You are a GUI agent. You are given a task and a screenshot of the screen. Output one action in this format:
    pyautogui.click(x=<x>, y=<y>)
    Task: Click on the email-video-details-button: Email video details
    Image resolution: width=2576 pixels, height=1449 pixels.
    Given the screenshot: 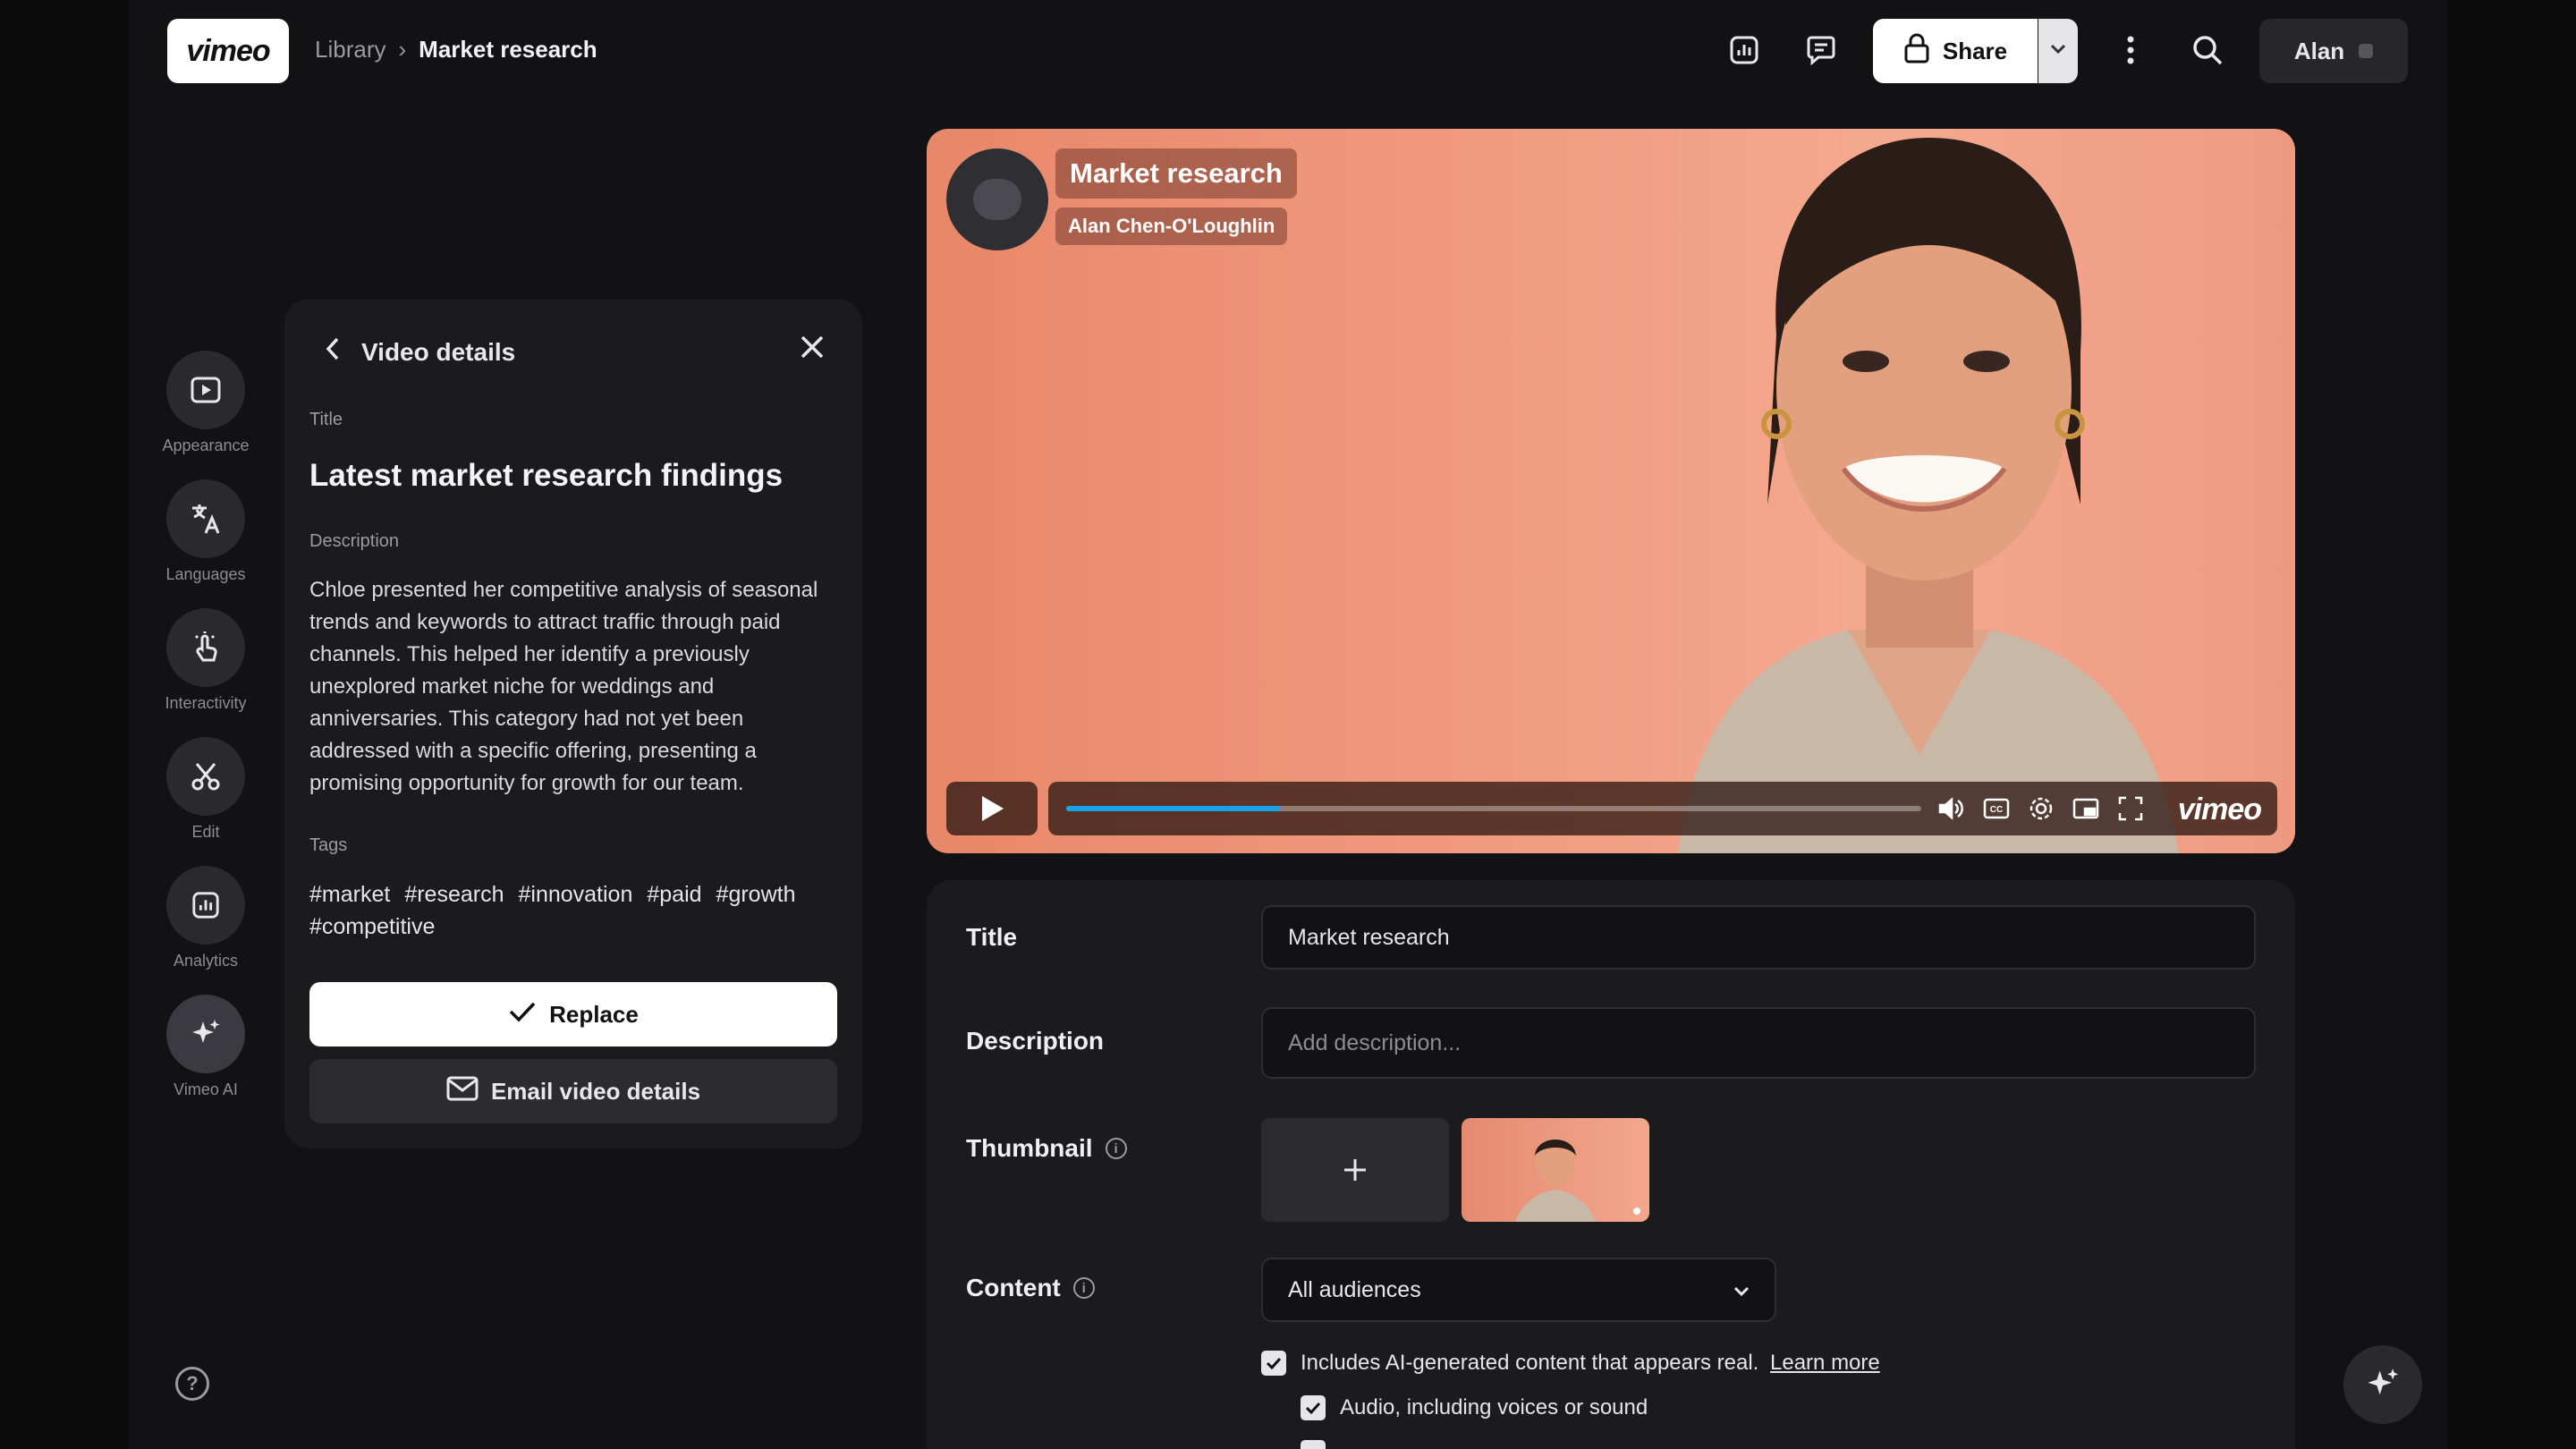 What is the action you would take?
    pyautogui.click(x=573, y=1091)
    